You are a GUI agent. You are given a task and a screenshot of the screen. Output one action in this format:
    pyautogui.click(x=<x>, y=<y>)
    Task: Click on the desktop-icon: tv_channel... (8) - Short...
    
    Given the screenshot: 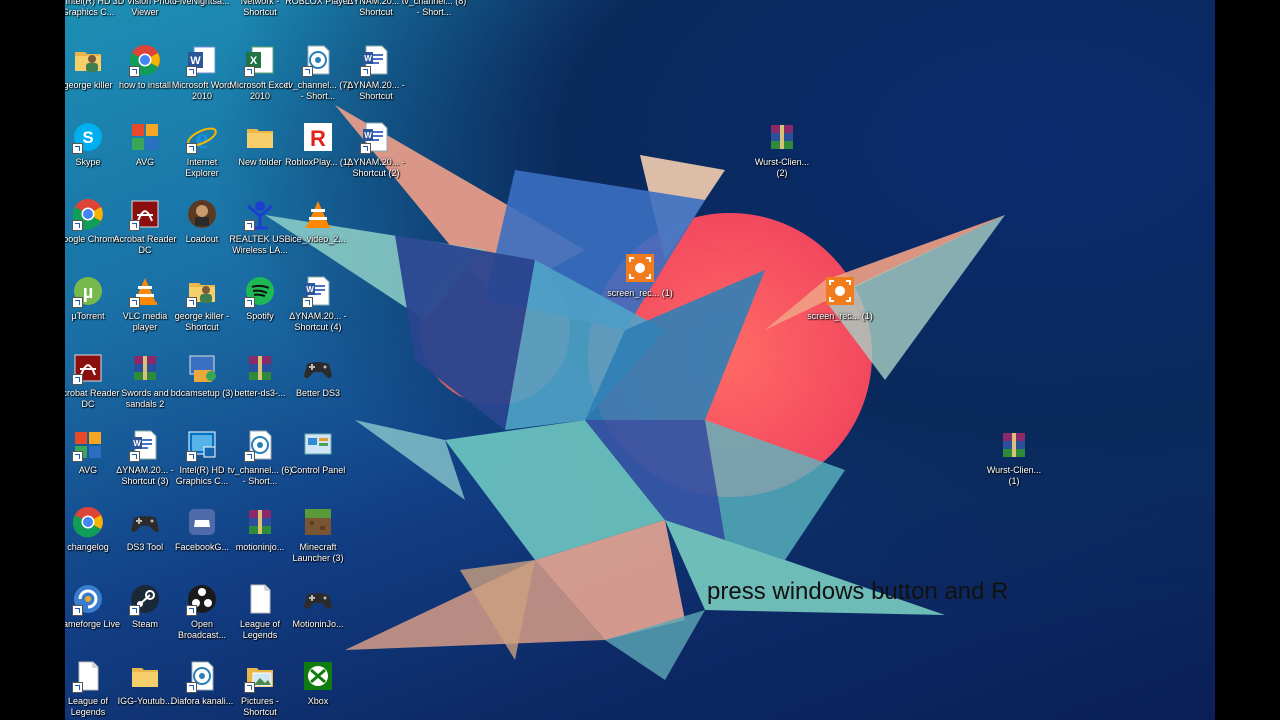 What is the action you would take?
    pyautogui.click(x=434, y=17)
    